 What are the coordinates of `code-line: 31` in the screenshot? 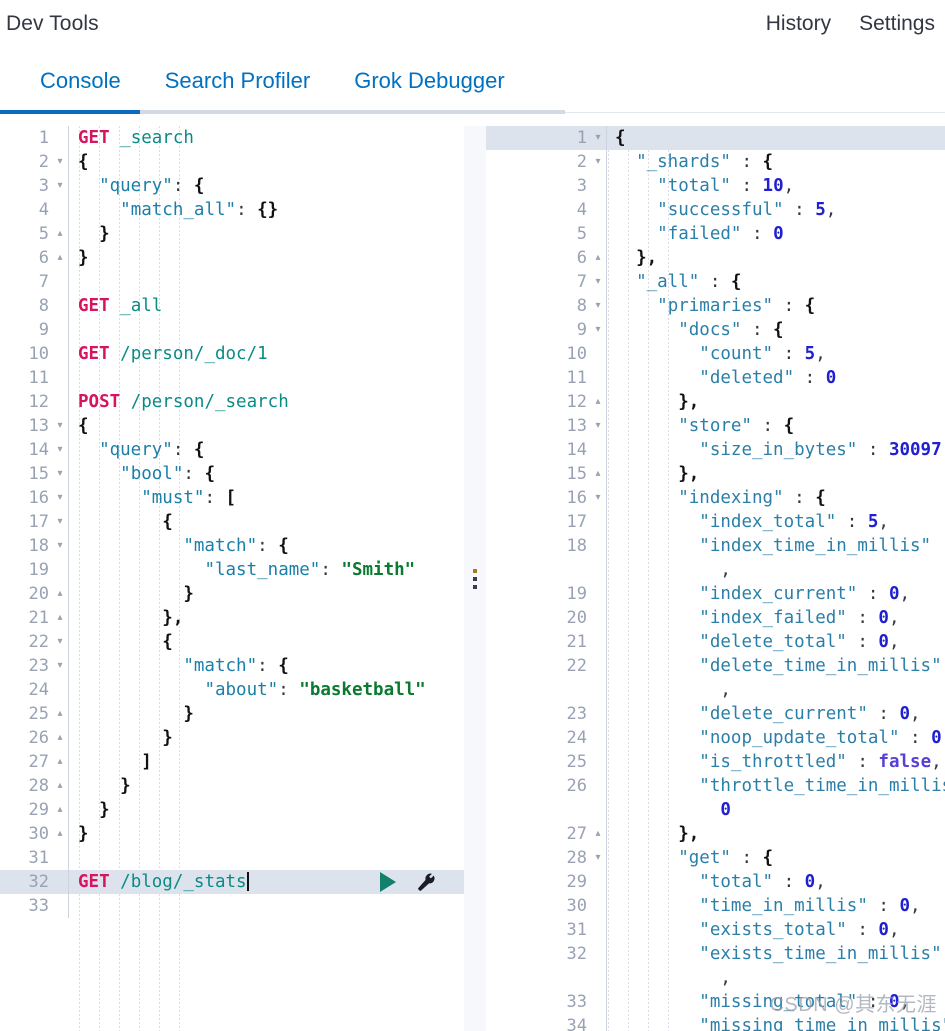 It's located at (232, 858).